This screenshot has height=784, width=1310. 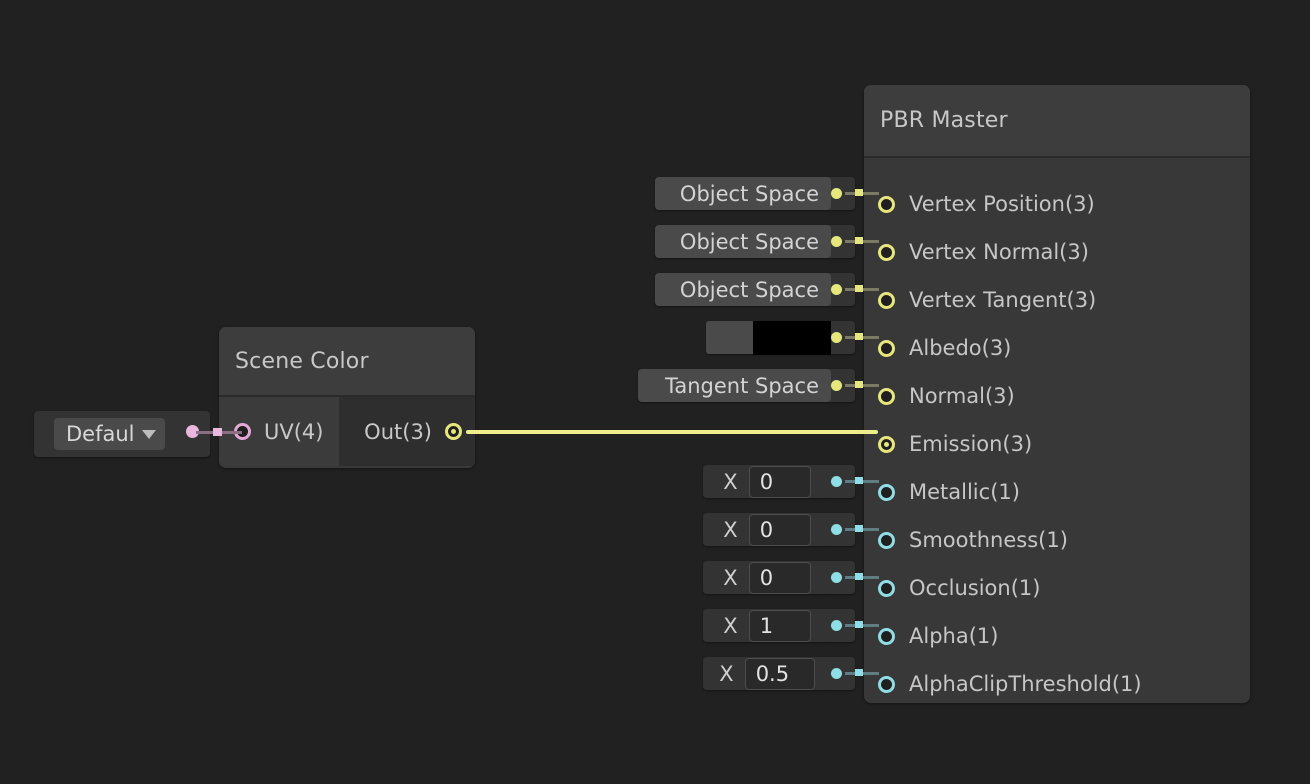 I want to click on control-dot-occlusion, so click(x=836, y=577).